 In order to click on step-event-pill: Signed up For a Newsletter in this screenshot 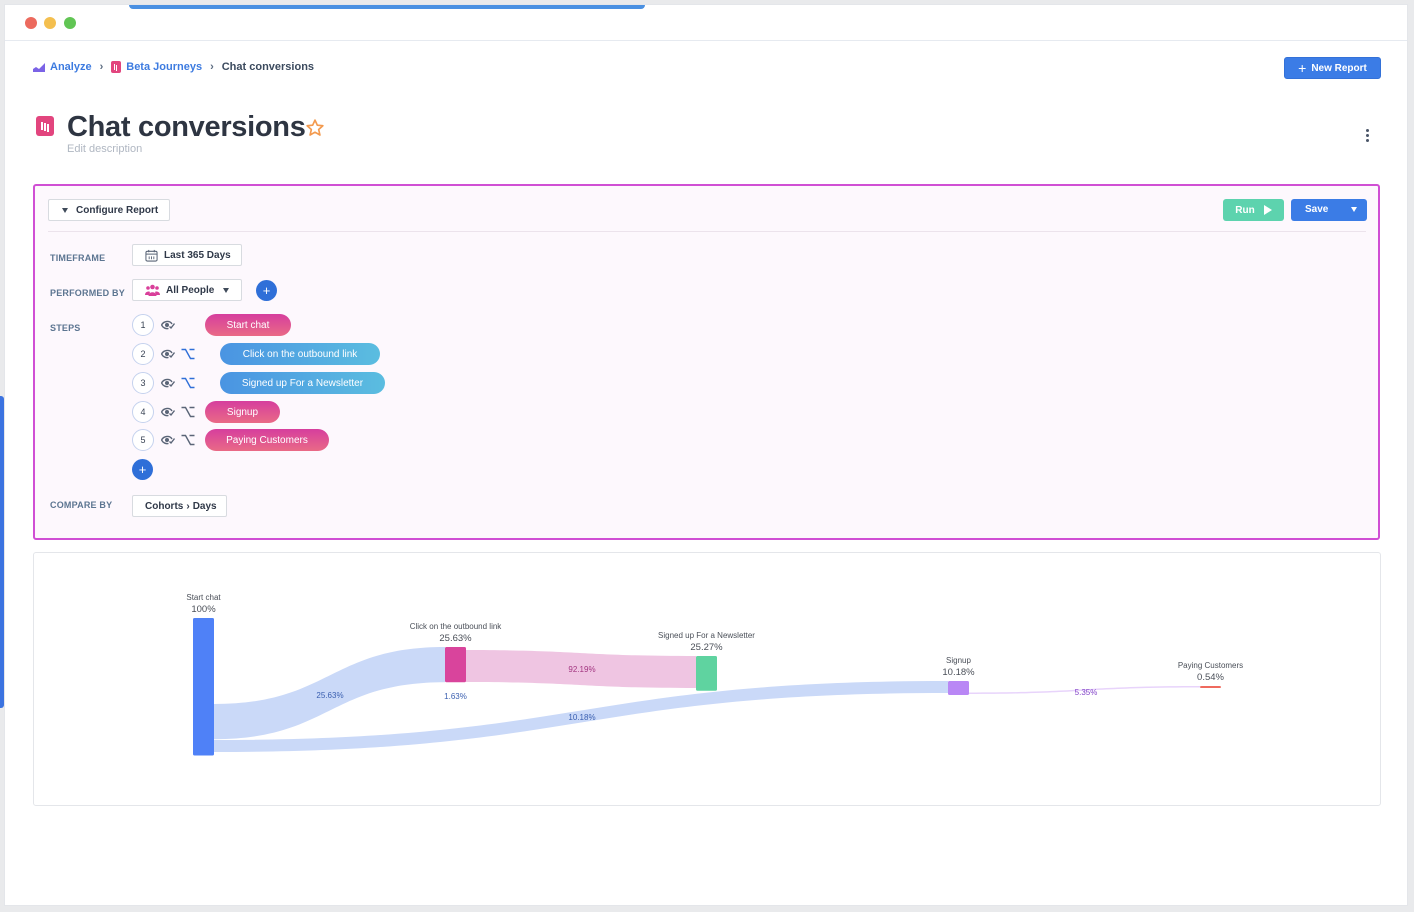, I will do `click(302, 383)`.